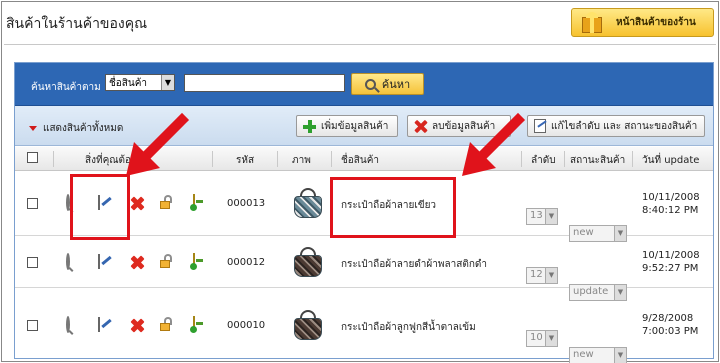 This screenshot has height=363, width=720. I want to click on plus-icon, so click(309, 126).